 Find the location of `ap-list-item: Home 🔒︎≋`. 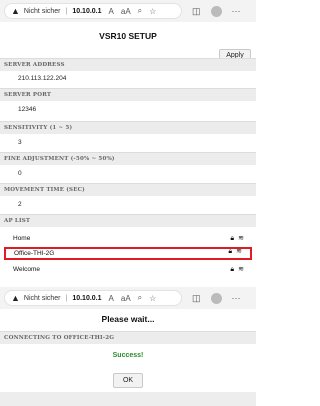

ap-list-item: Home 🔒︎≋ is located at coordinates (128, 238).